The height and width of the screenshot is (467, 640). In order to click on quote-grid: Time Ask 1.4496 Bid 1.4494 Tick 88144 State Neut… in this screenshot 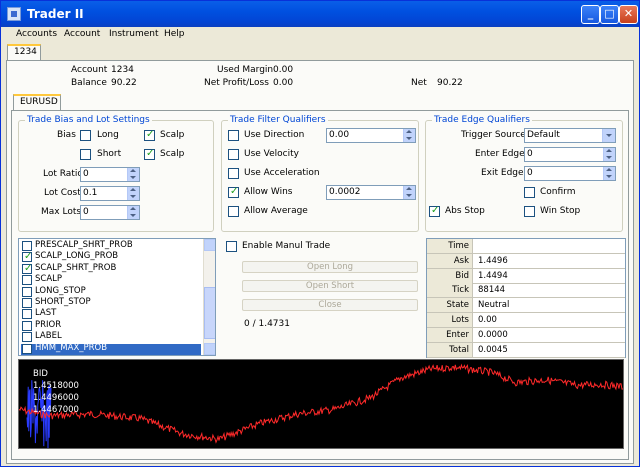, I will do `click(526, 298)`.